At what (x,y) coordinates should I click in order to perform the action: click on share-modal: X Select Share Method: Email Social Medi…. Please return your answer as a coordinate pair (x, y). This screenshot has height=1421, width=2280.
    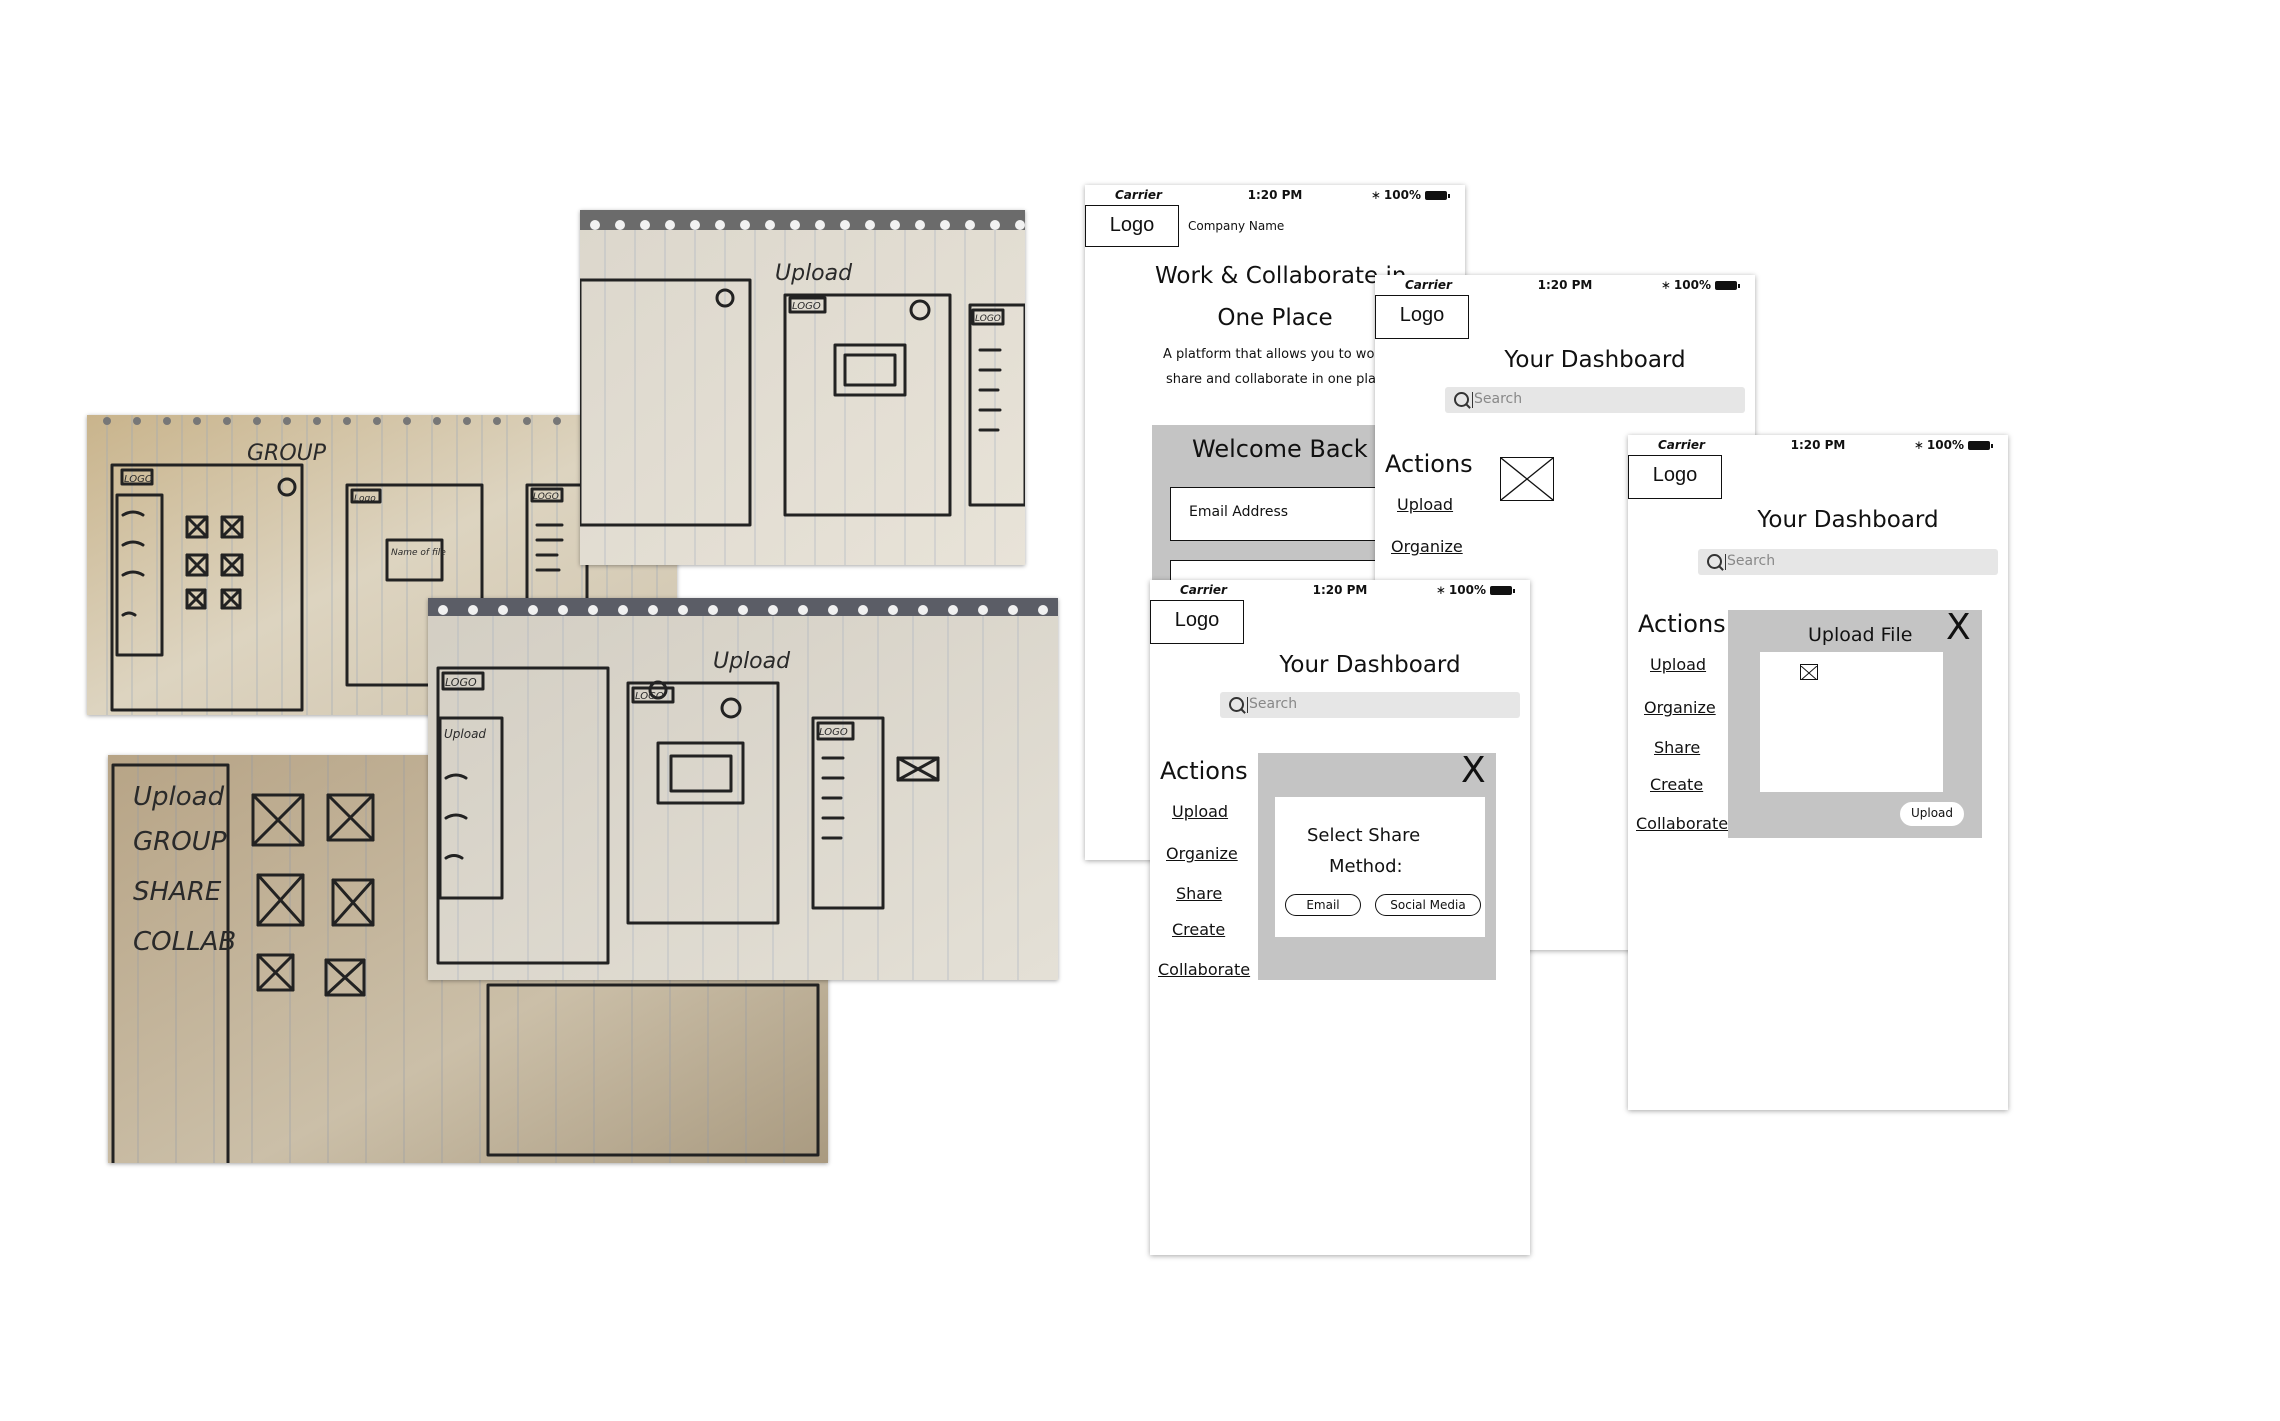
    Looking at the image, I should click on (1377, 866).